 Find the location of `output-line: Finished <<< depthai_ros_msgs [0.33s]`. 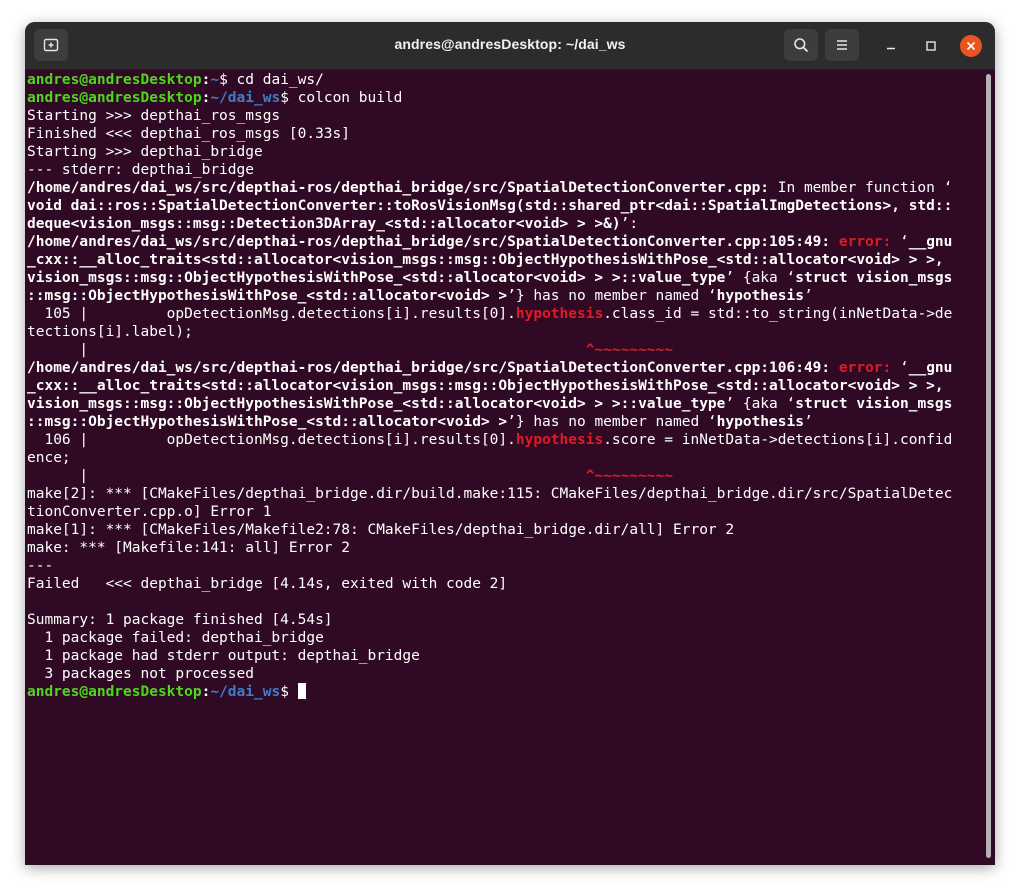

output-line: Finished <<< depthai_ros_msgs [0.33s] is located at coordinates (189, 134).